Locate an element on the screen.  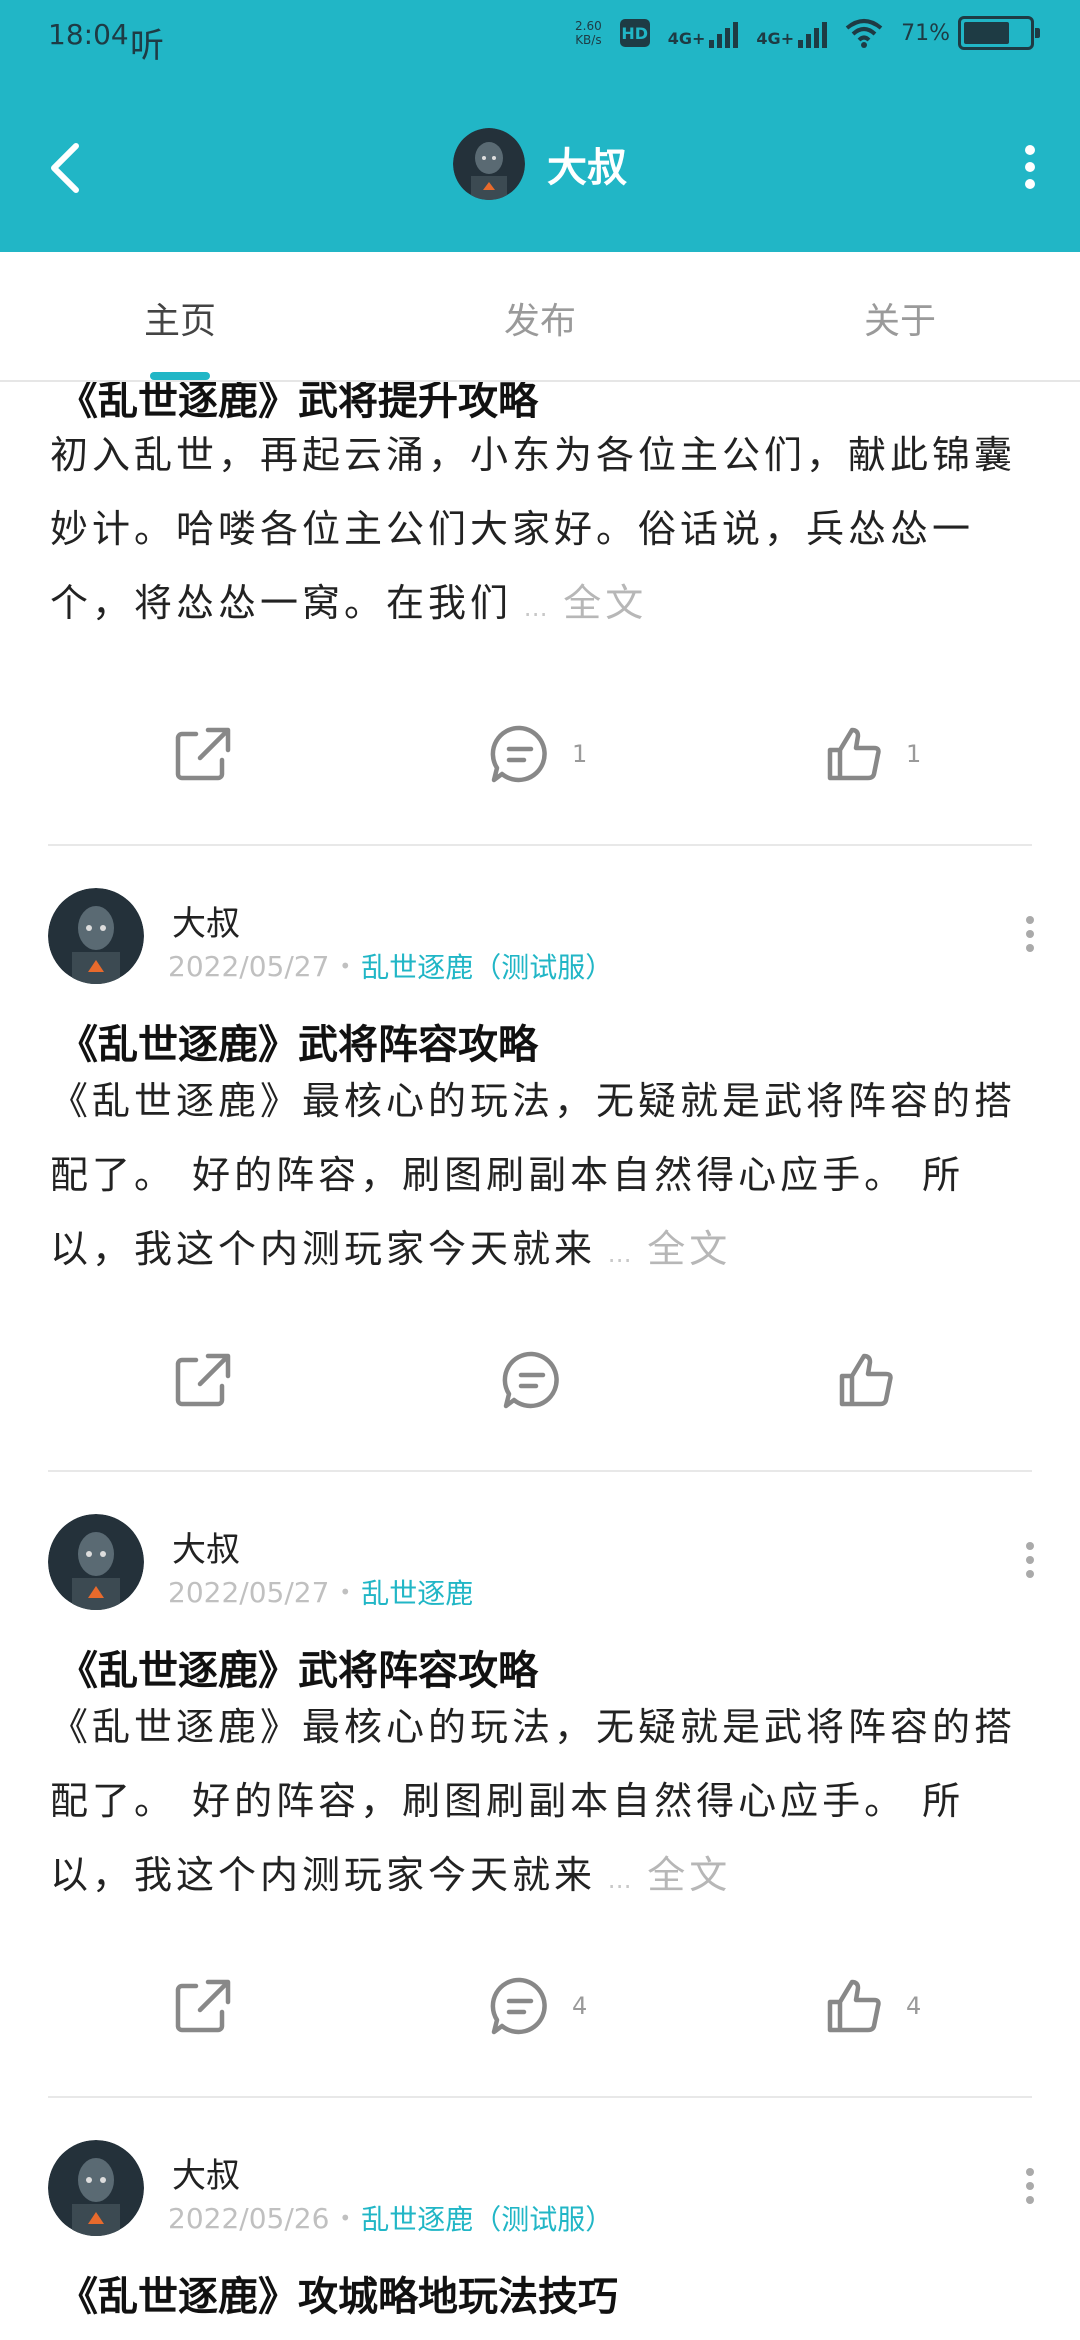
like-button: 4 is located at coordinates (871, 2006).